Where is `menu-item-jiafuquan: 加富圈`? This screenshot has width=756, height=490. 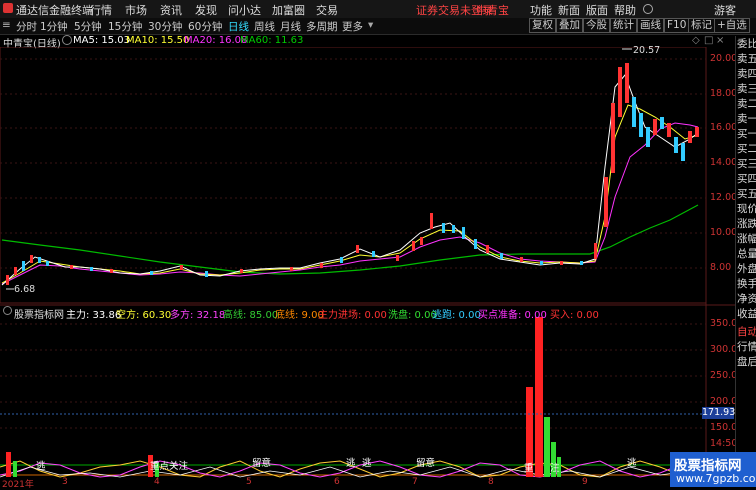 menu-item-jiafuquan: 加富圈 is located at coordinates (288, 10).